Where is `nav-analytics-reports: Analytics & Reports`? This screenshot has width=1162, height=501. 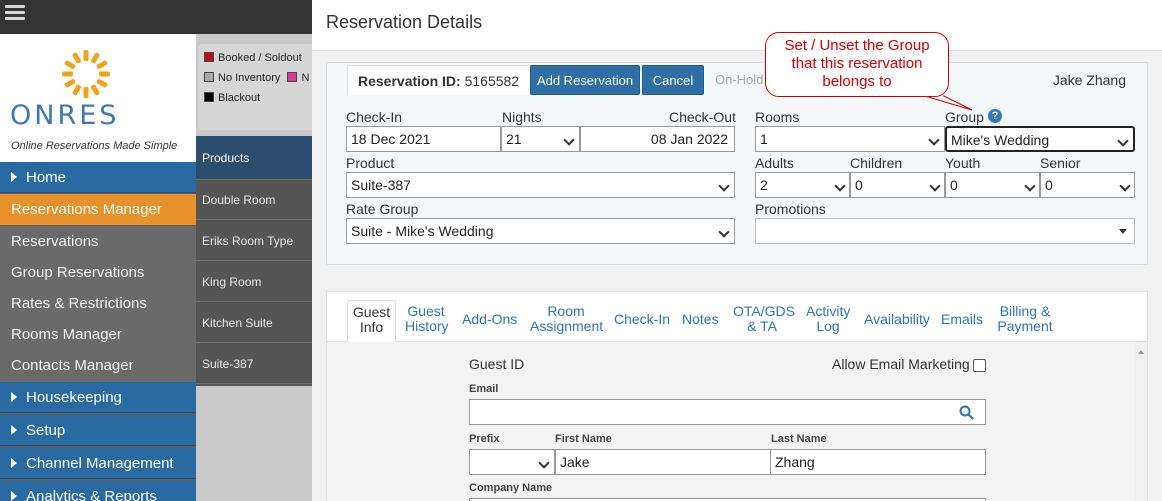
nav-analytics-reports: Analytics & Reports is located at coordinates (98, 491).